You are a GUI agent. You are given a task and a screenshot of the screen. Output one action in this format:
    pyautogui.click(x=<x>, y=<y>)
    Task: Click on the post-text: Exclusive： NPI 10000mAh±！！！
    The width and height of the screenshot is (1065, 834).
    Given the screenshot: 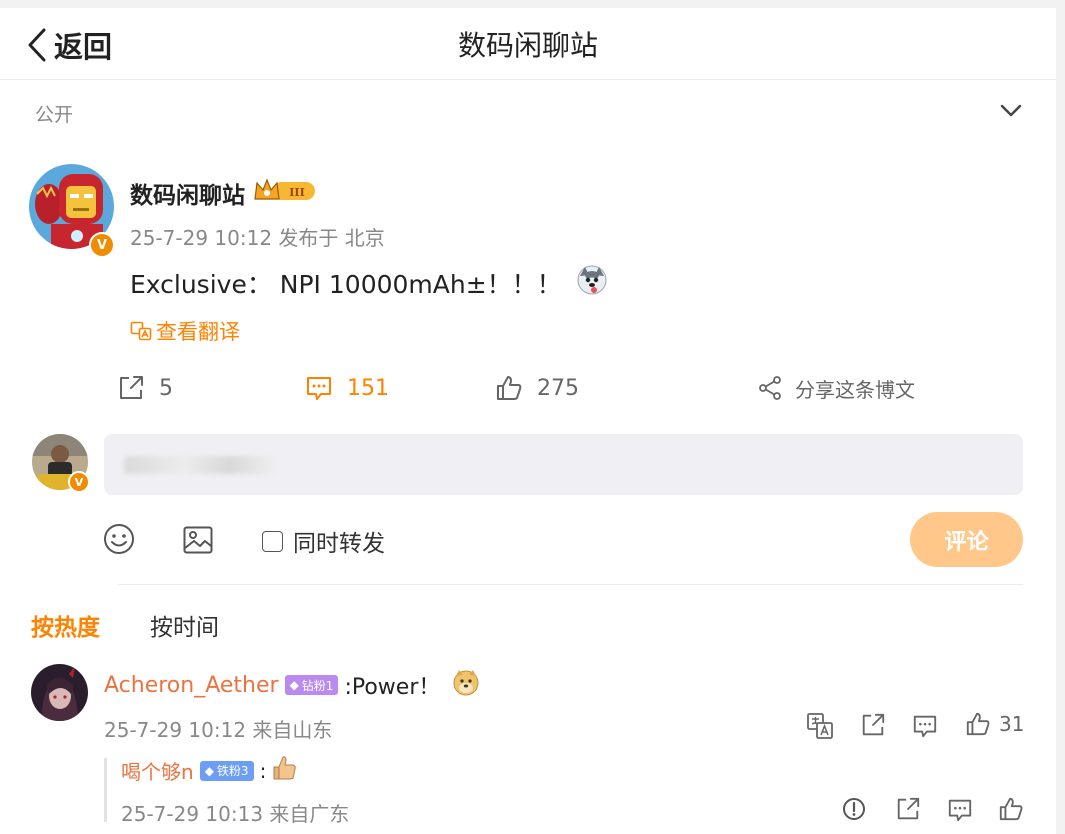 What is the action you would take?
    pyautogui.click(x=346, y=284)
    